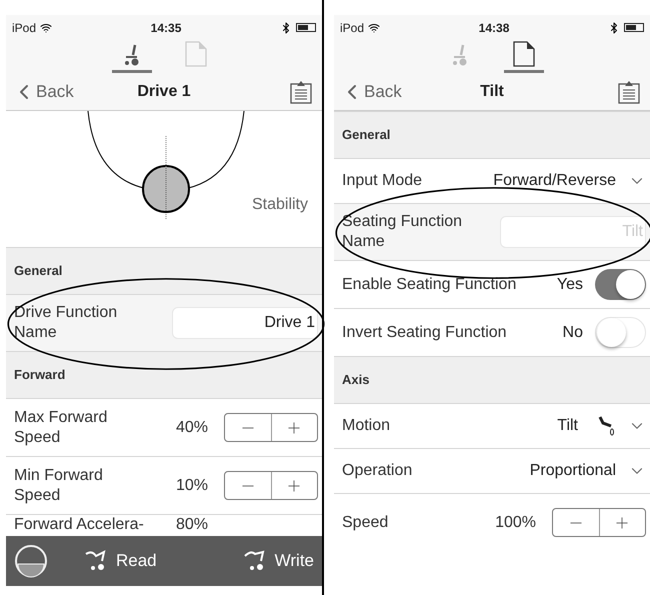 The width and height of the screenshot is (650, 595). I want to click on value-text: No, so click(572, 332).